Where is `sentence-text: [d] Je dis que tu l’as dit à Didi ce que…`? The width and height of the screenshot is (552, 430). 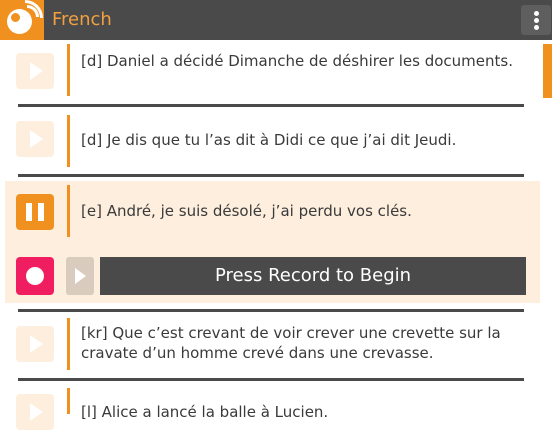
sentence-text: [d] Je dis que tu l’as dit à Didi ce que… is located at coordinates (269, 140).